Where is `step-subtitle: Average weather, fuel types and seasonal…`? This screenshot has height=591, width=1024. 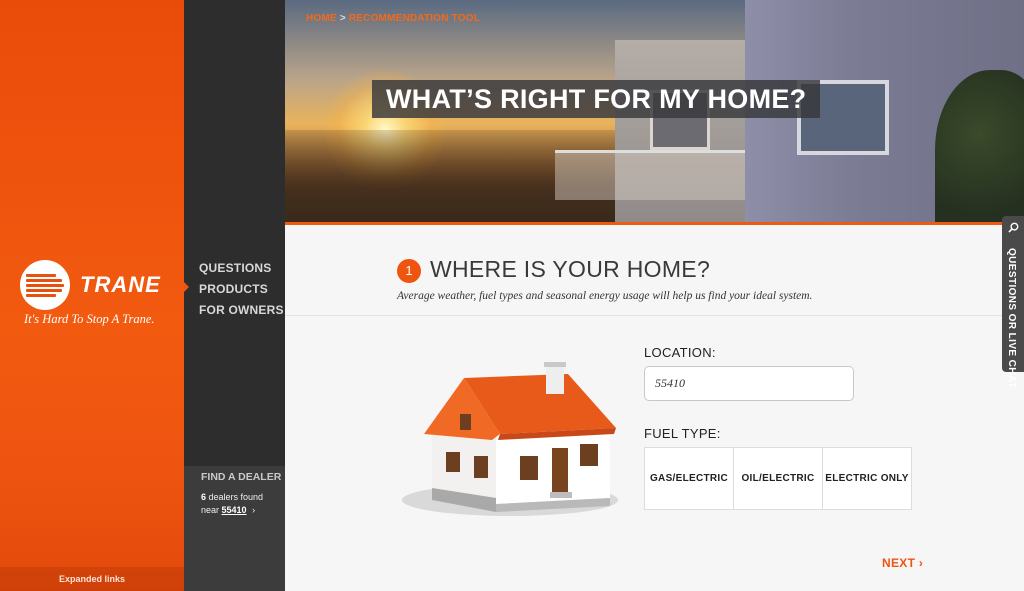 step-subtitle: Average weather, fuel types and seasonal… is located at coordinates (605, 296).